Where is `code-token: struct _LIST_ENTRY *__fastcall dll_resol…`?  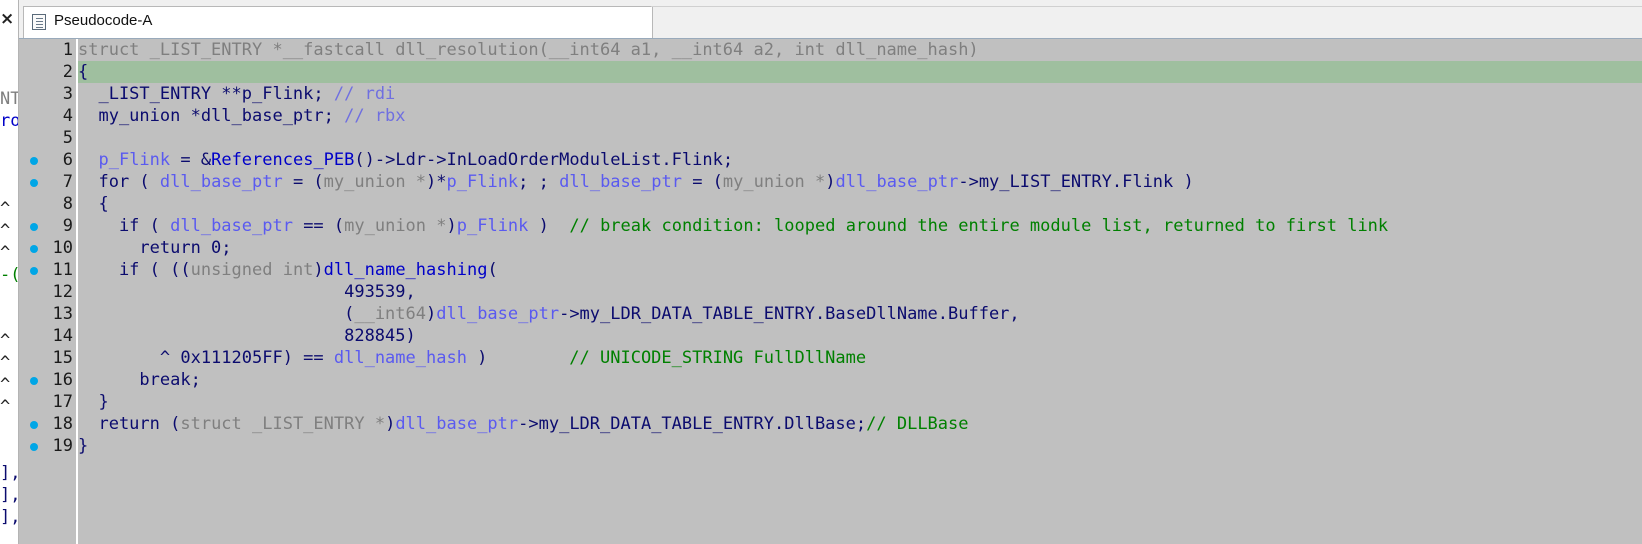
code-token: struct _LIST_ENTRY *__fastcall dll_resol… is located at coordinates (528, 50).